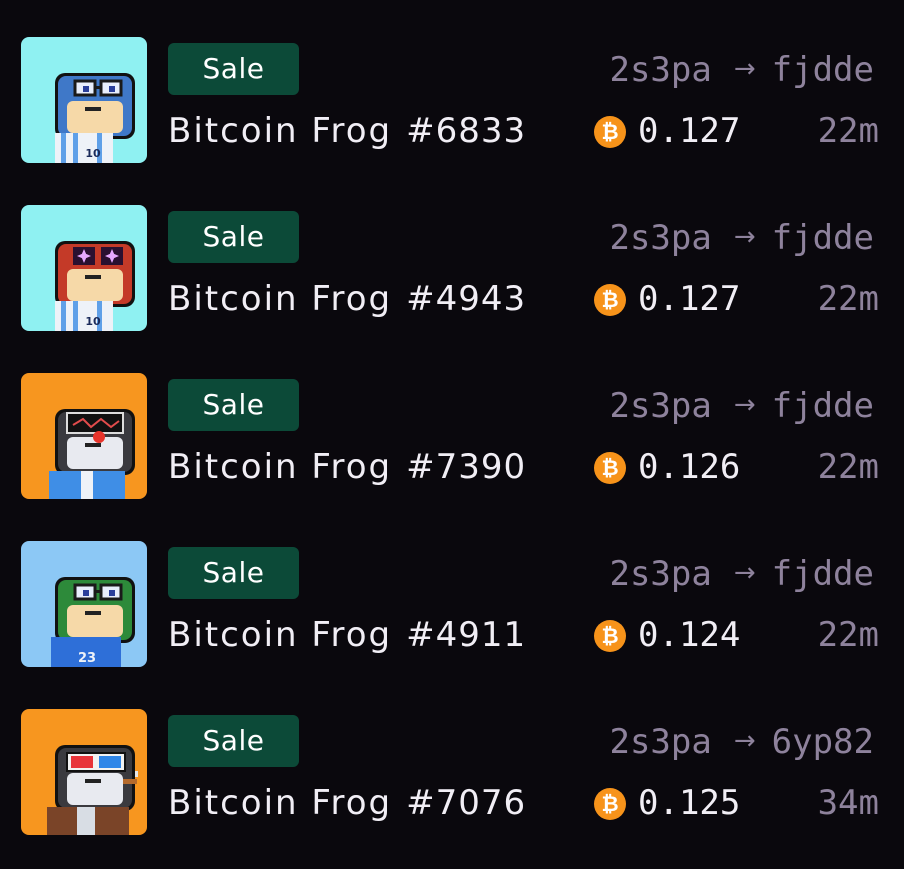  I want to click on nft-thumbnail: 23, so click(84, 604).